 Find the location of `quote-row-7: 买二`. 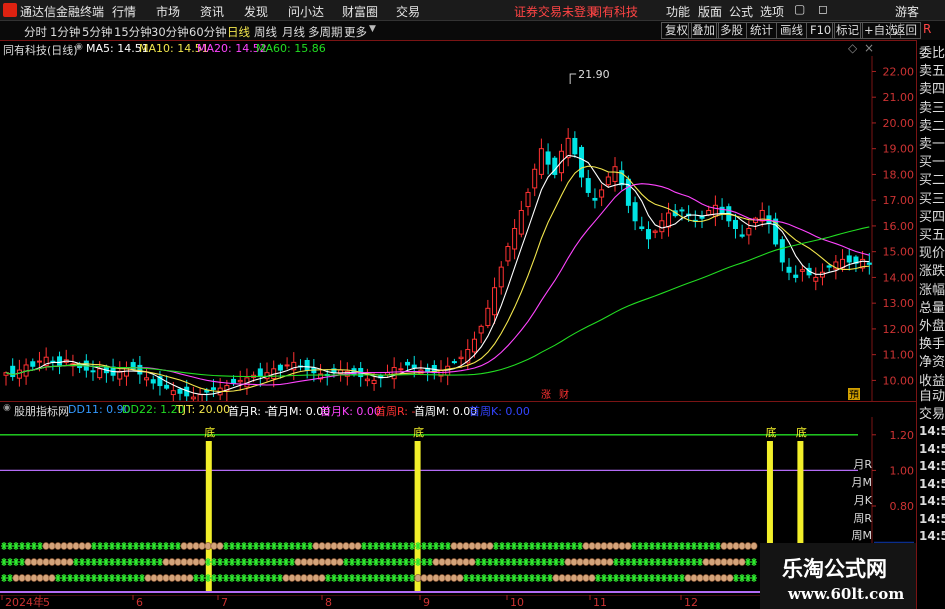

quote-row-7: 买二 is located at coordinates (932, 181).